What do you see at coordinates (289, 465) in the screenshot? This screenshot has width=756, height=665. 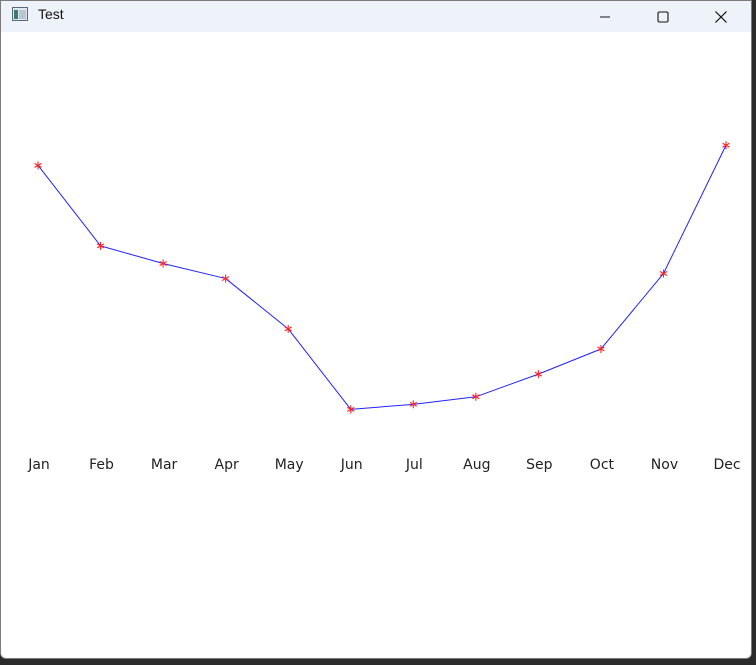 I see `x-tick-label-may: May` at bounding box center [289, 465].